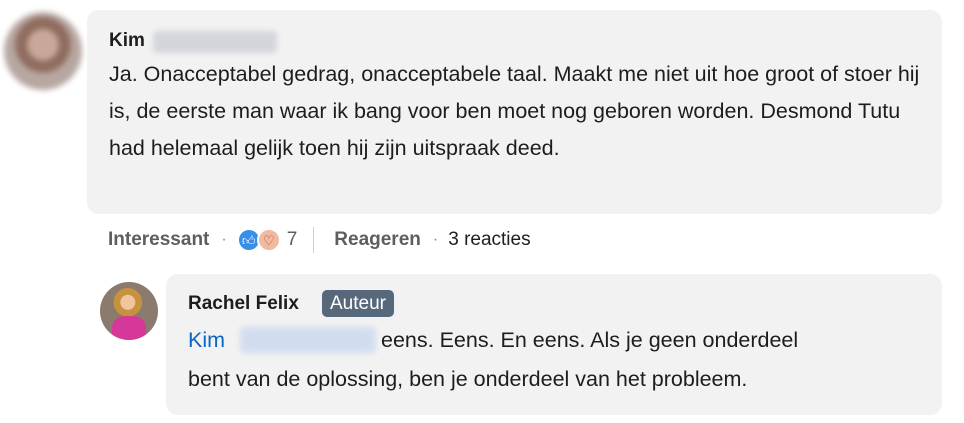 The height and width of the screenshot is (423, 964). Describe the element at coordinates (158, 240) in the screenshot. I see `react-button: Interessant` at that location.